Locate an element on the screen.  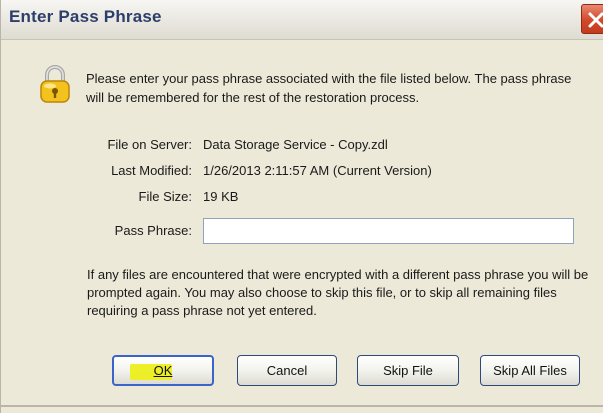
cancel-button-label: Cancel is located at coordinates (287, 370).